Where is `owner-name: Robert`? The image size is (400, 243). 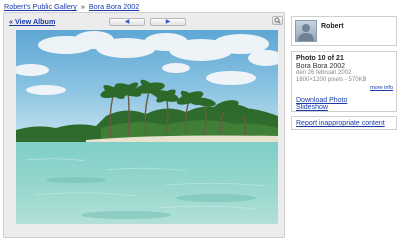
owner-name: Robert is located at coordinates (332, 26).